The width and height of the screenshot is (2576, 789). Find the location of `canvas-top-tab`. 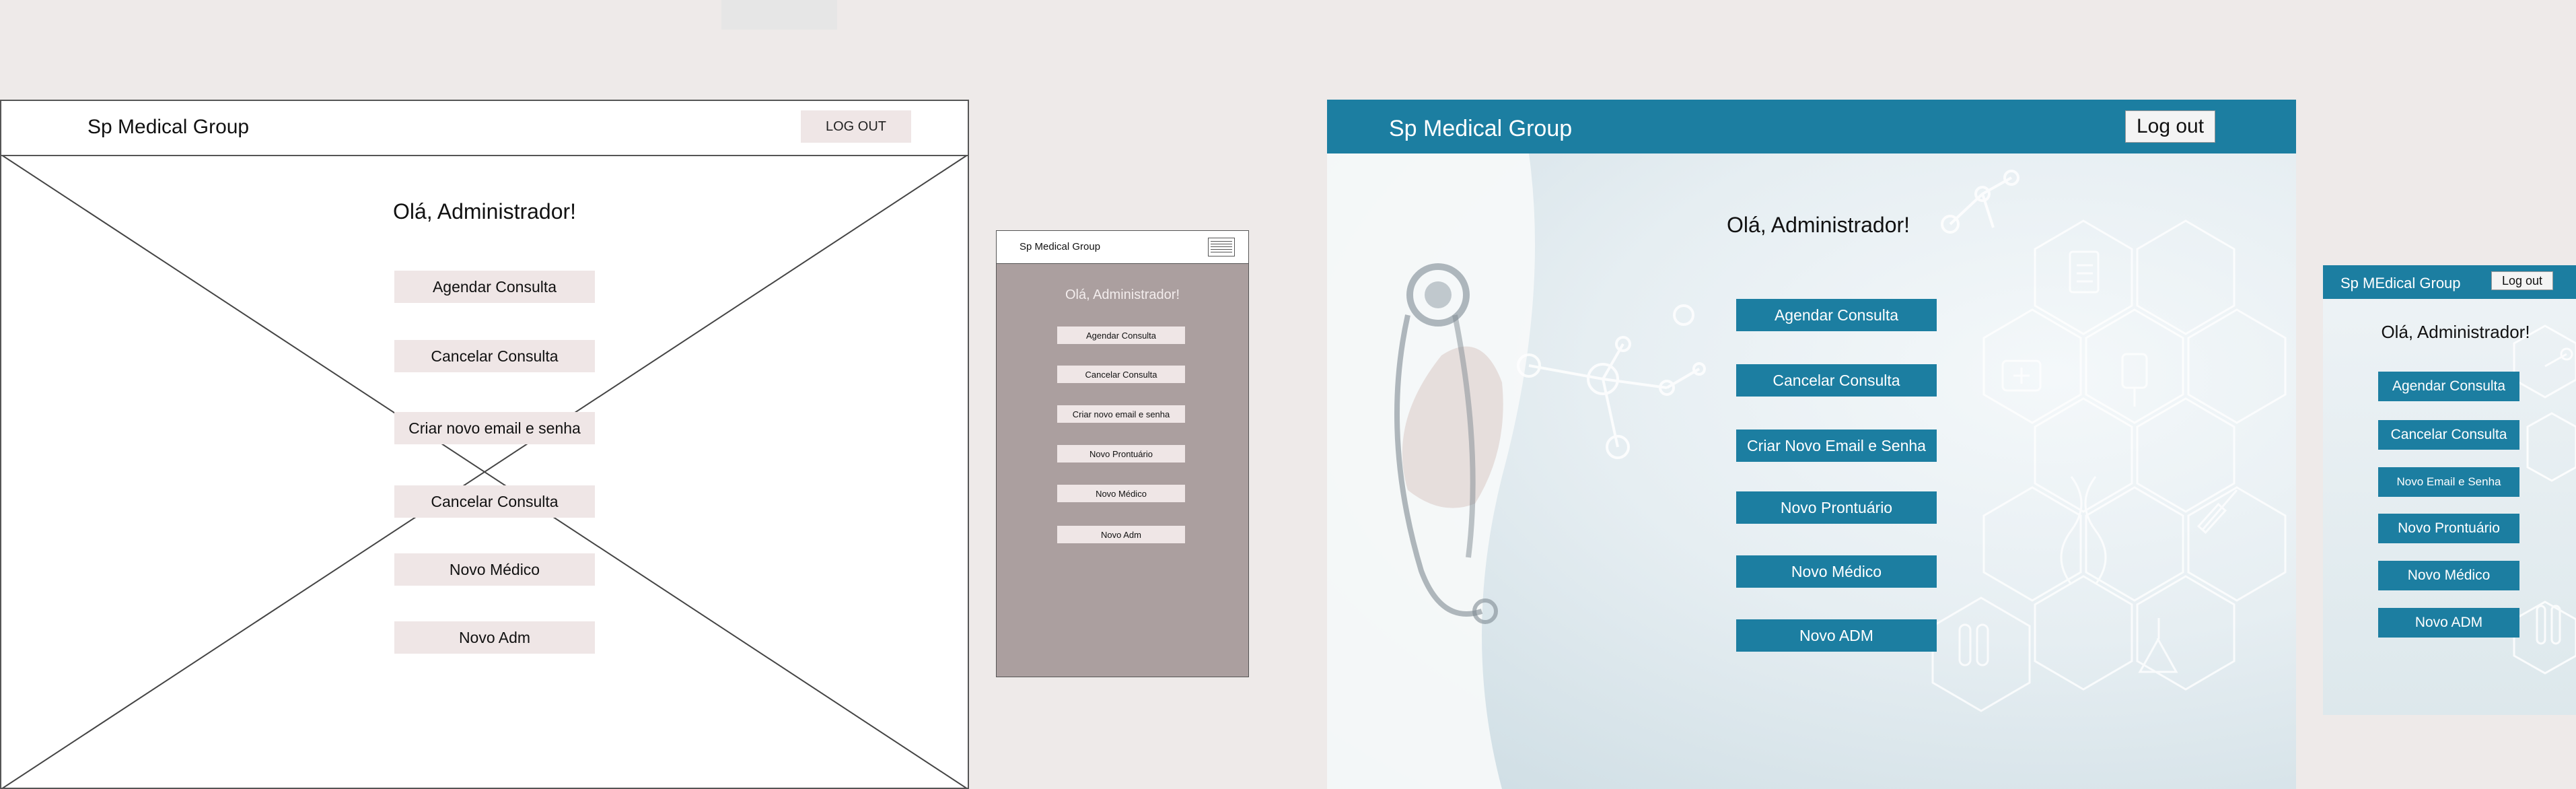

canvas-top-tab is located at coordinates (779, 15).